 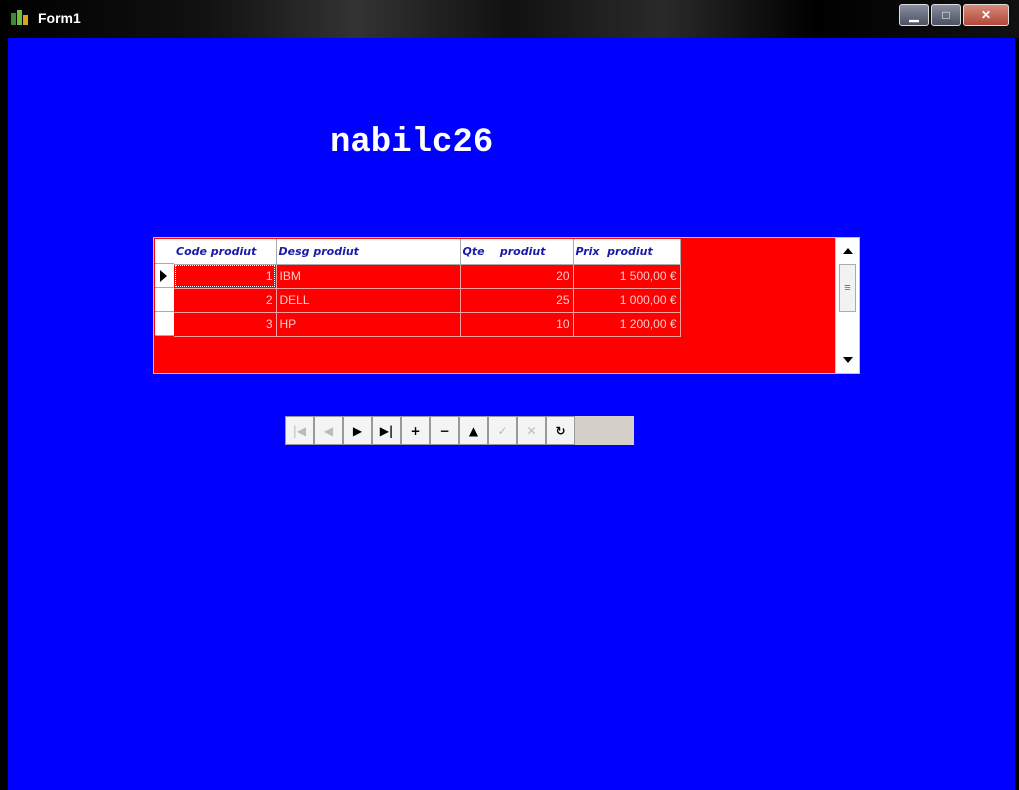 I want to click on row-indicator-column, so click(x=164, y=287).